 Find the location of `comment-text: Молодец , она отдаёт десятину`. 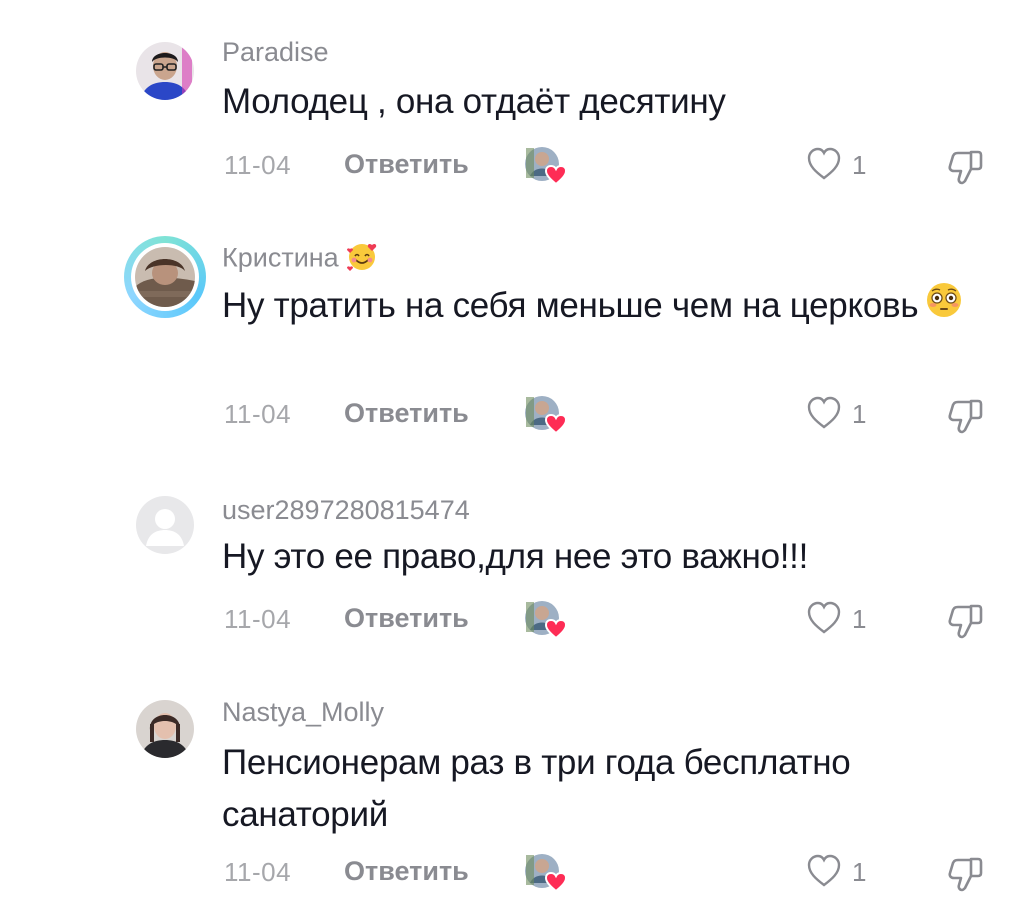

comment-text: Молодец , она отдаёт десятину is located at coordinates (602, 102).